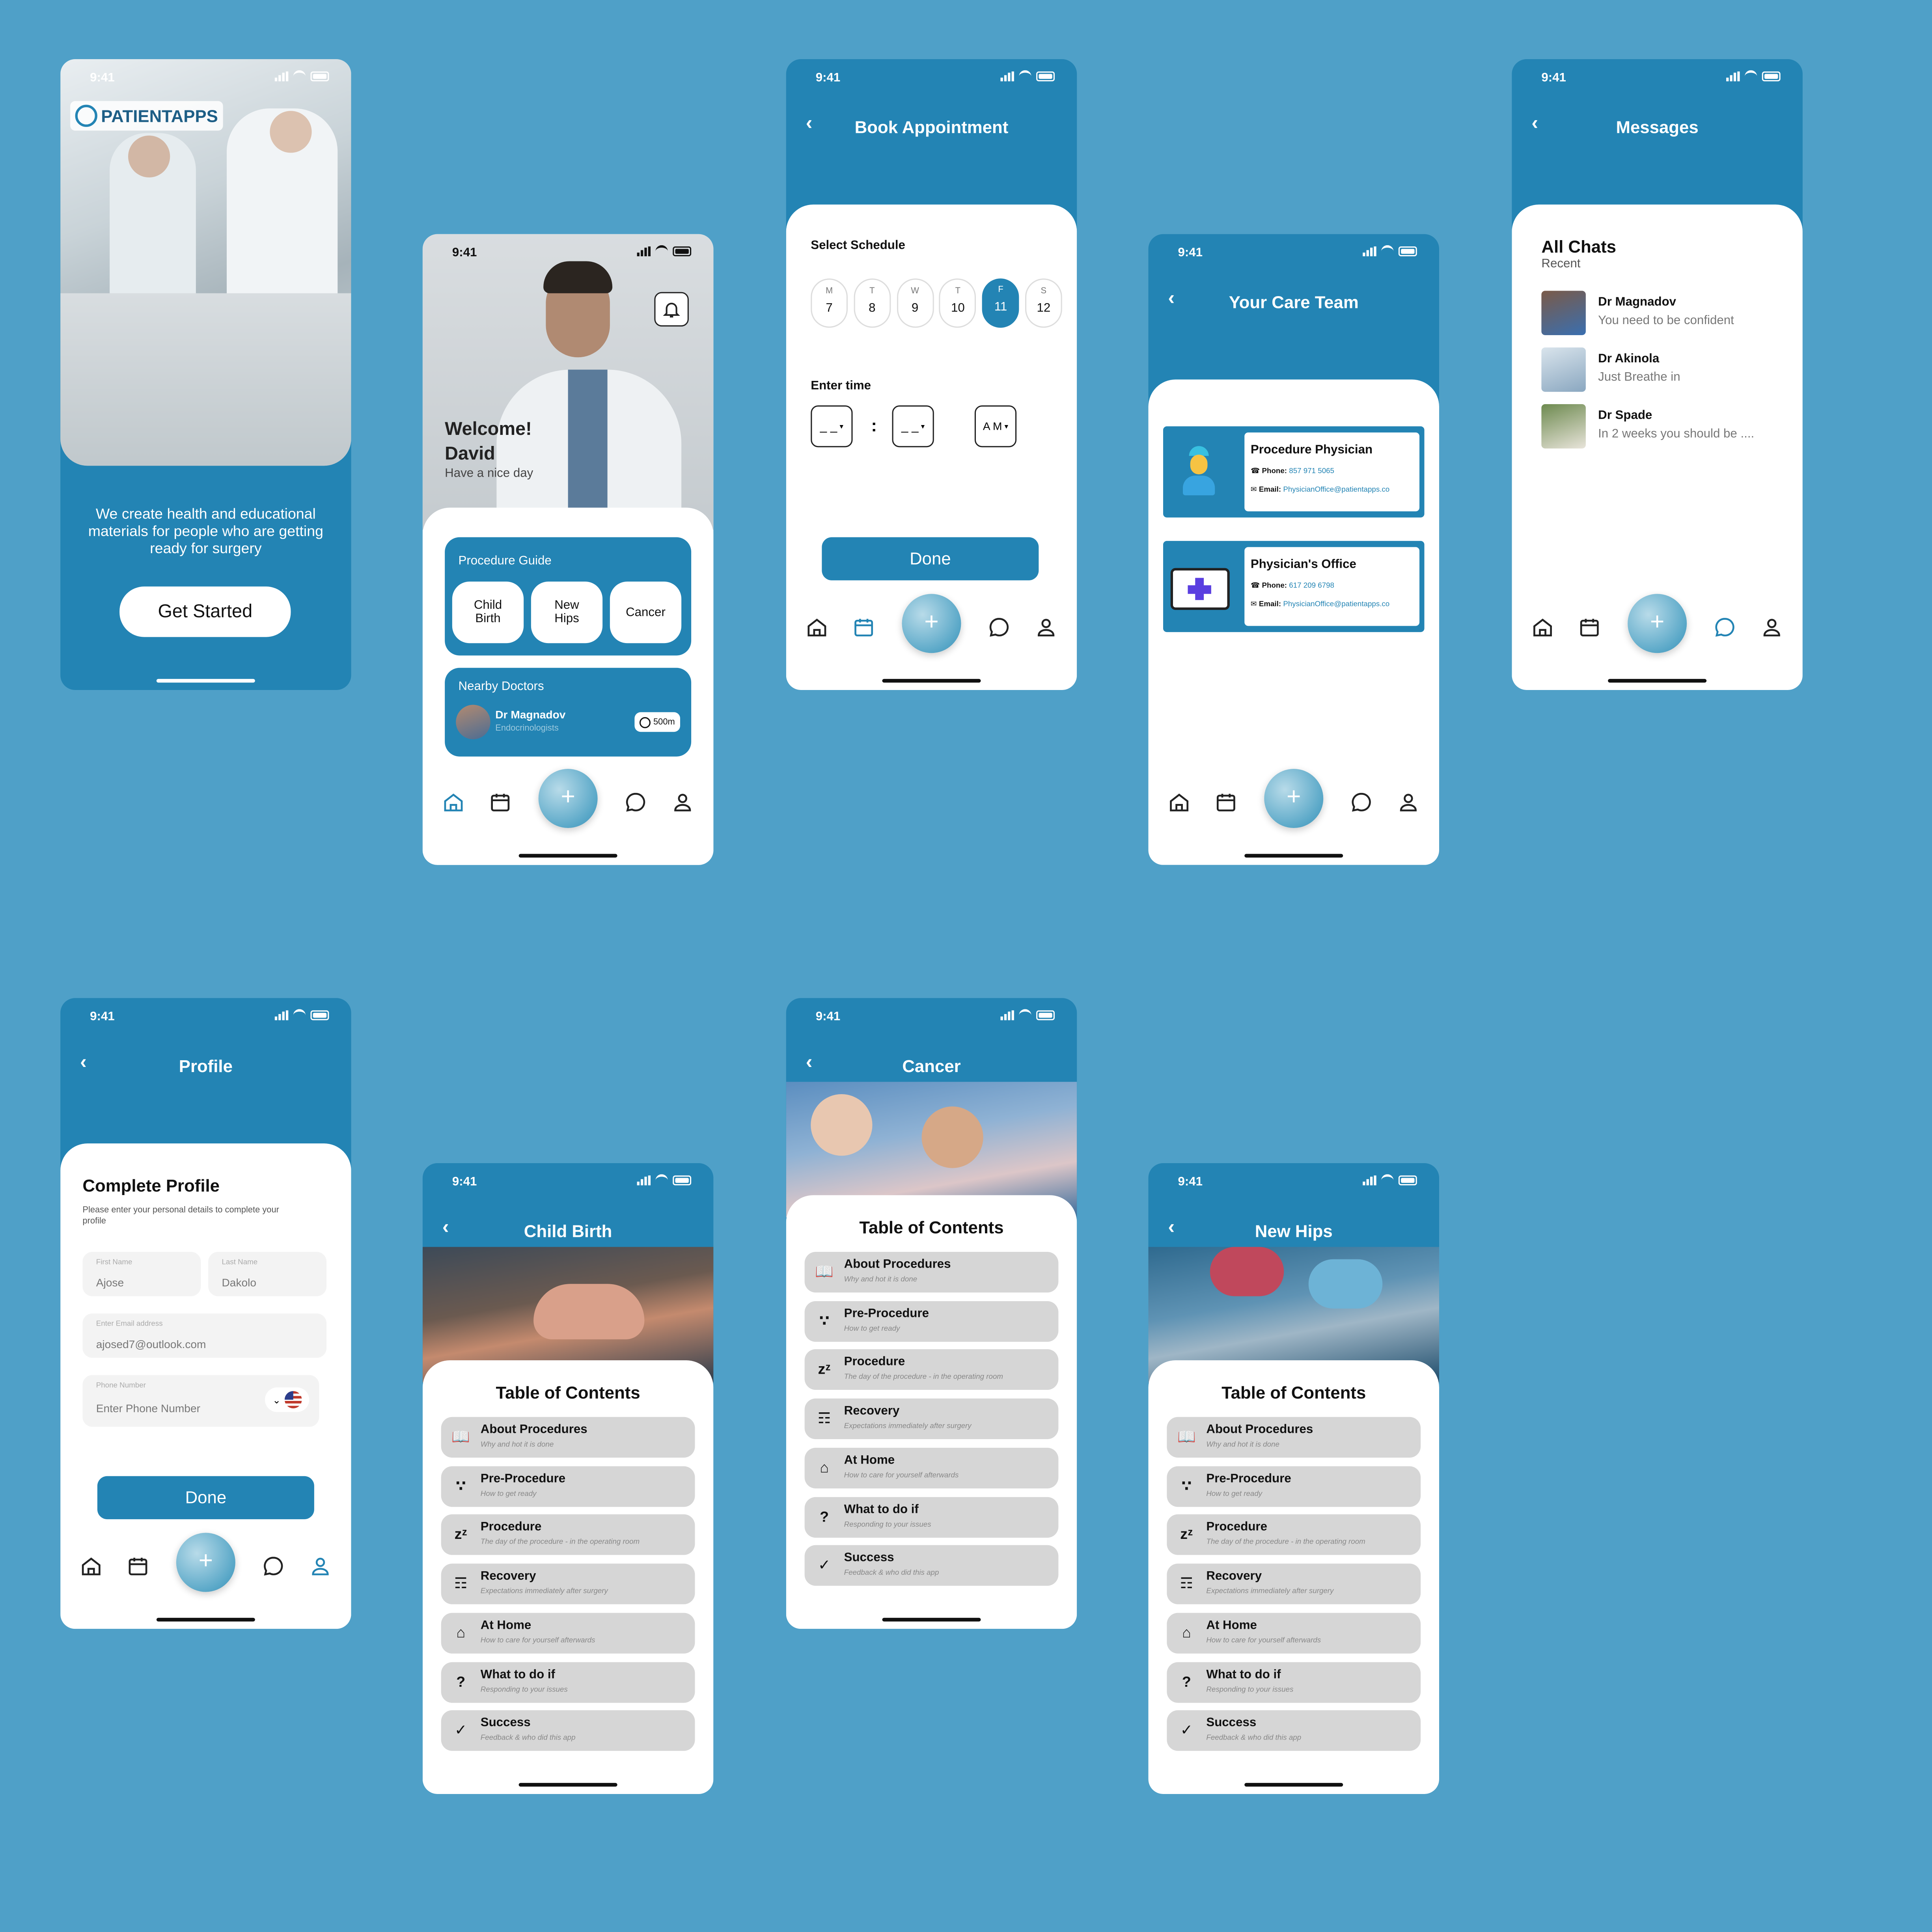 The width and height of the screenshot is (1932, 1932). What do you see at coordinates (201, 1401) in the screenshot?
I see `phone-field: Phone Number Enter Phone Number ⌄` at bounding box center [201, 1401].